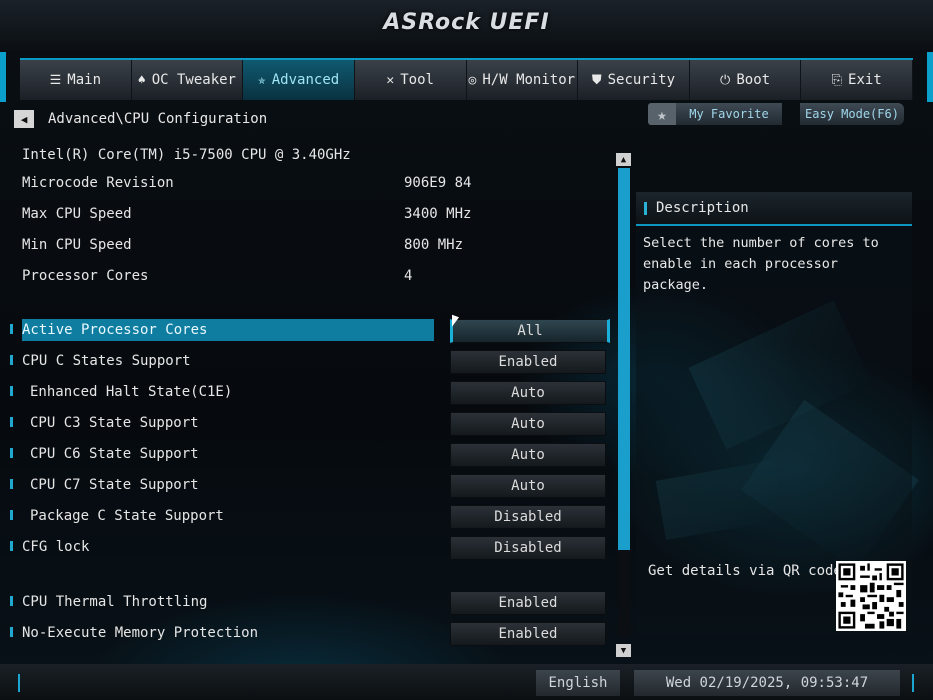 The height and width of the screenshot is (700, 933). Describe the element at coordinates (98, 183) in the screenshot. I see `info-label: Microcode Revision` at that location.